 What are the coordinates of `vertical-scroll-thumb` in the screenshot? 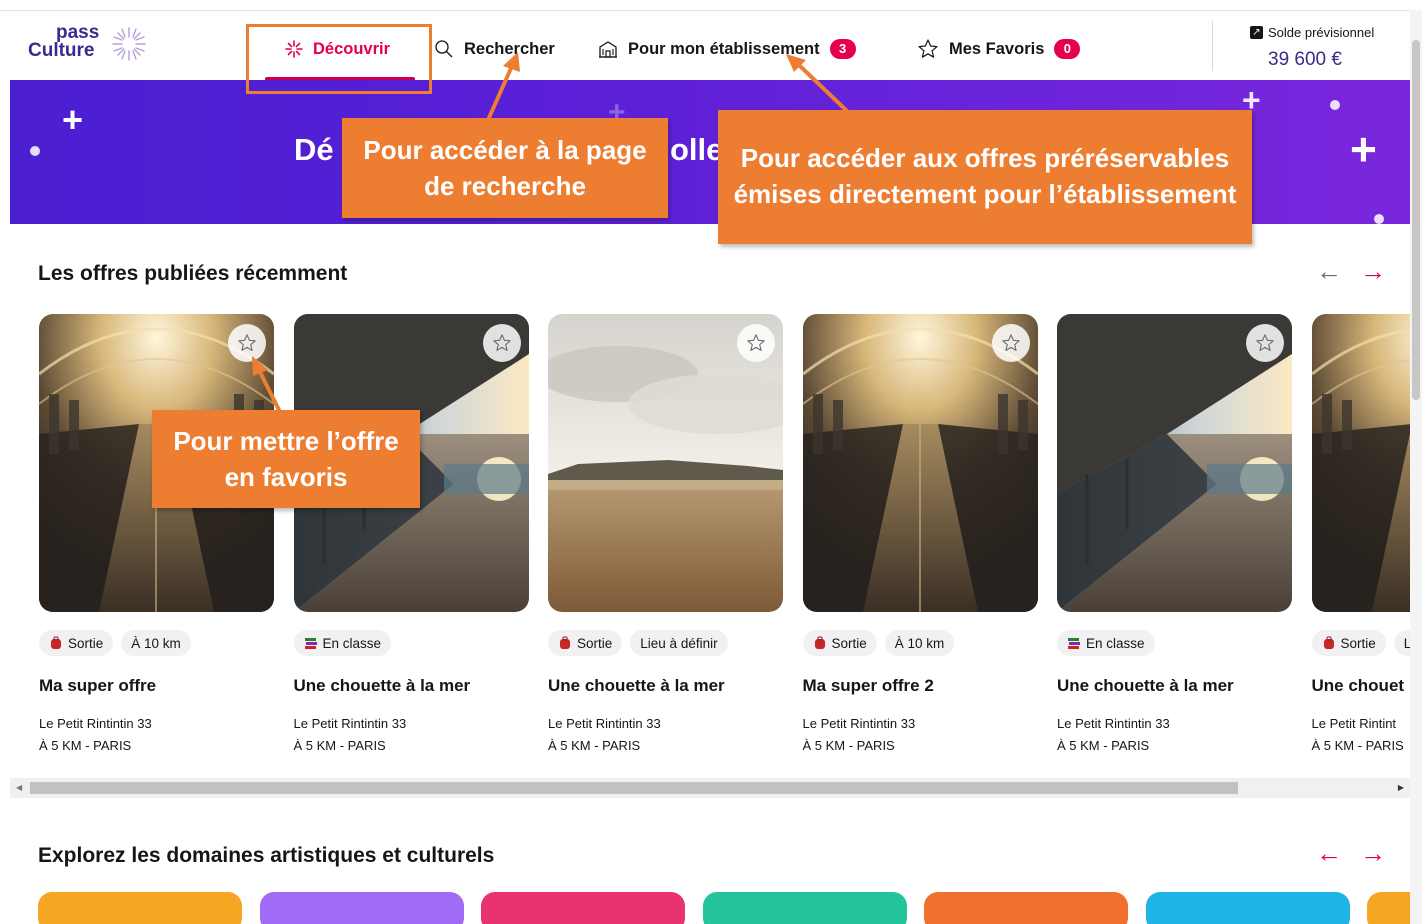 It's located at (1416, 220).